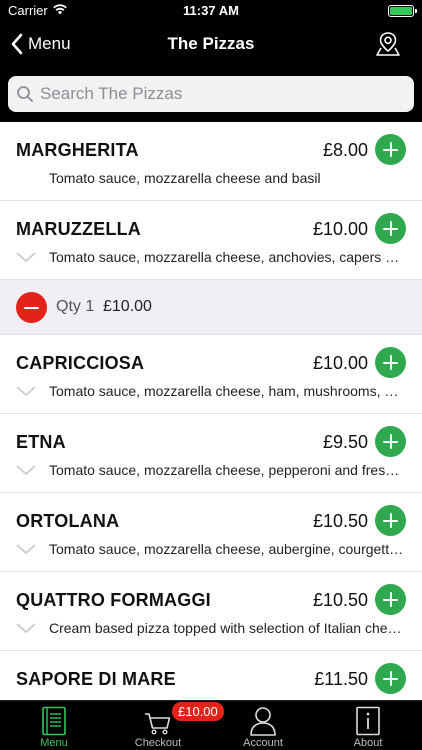 Image resolution: width=422 pixels, height=750 pixels. Describe the element at coordinates (158, 724) in the screenshot. I see `cart-icon` at that location.